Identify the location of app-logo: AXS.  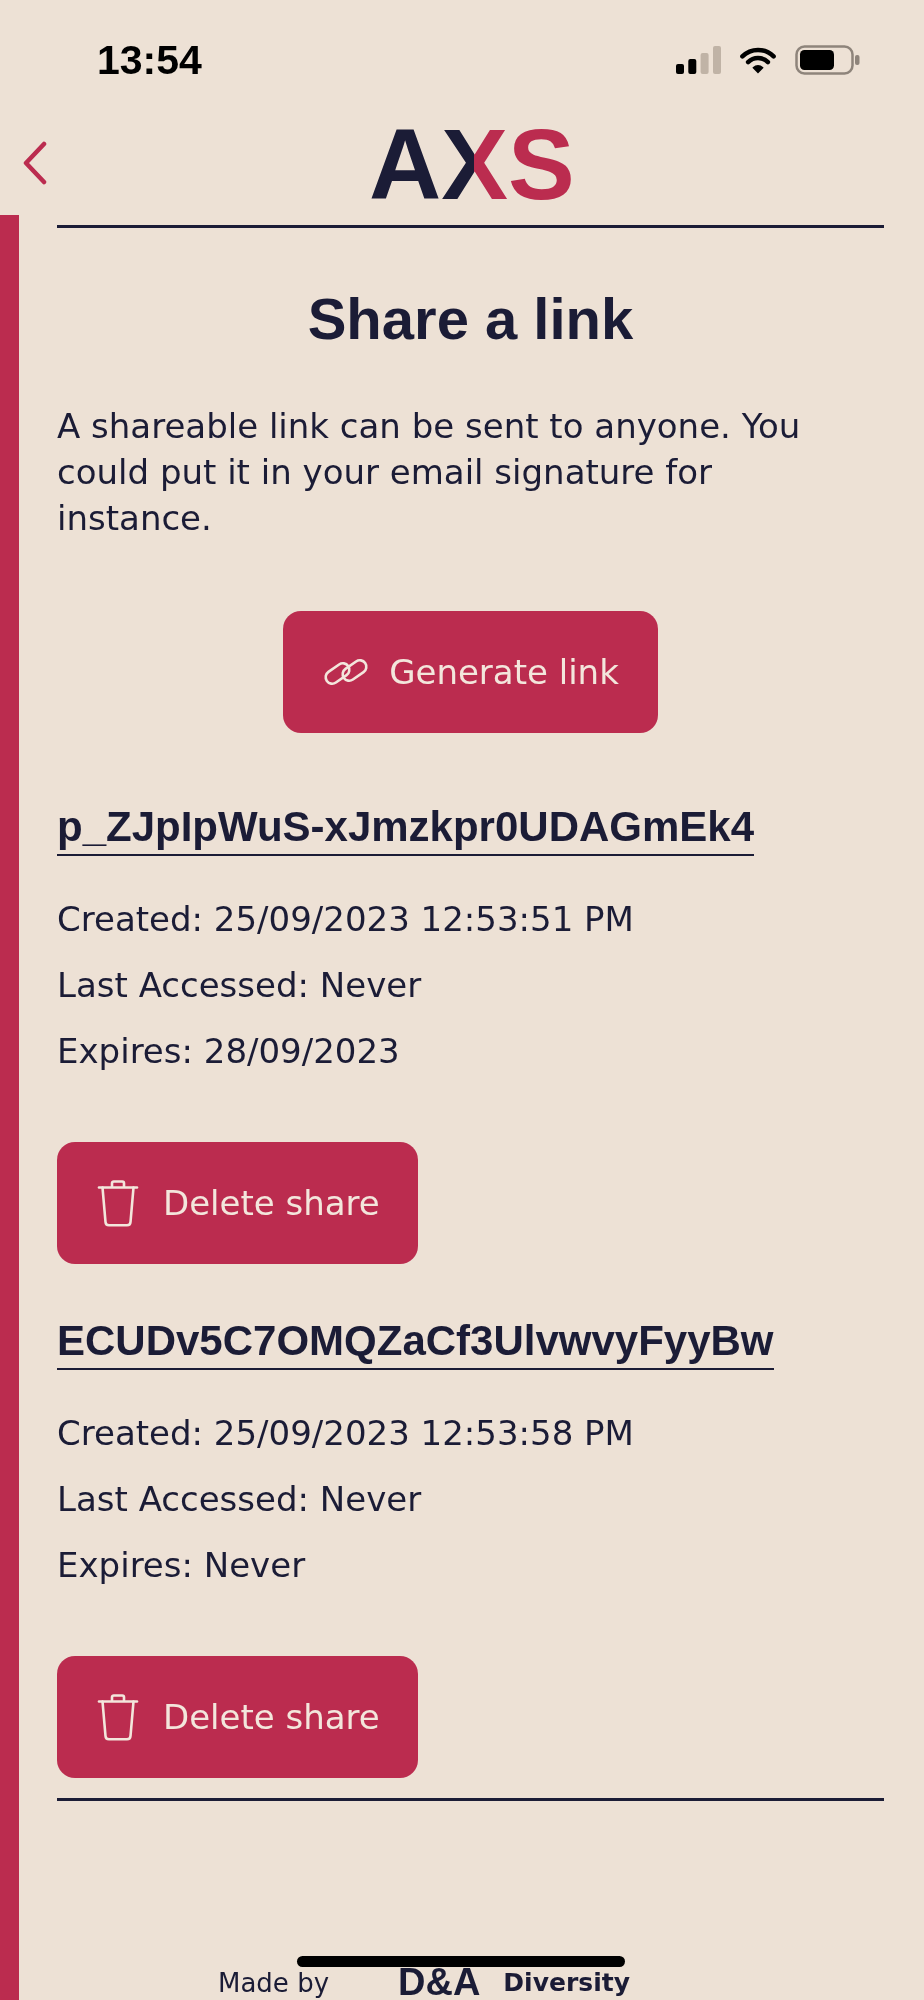
(473, 163).